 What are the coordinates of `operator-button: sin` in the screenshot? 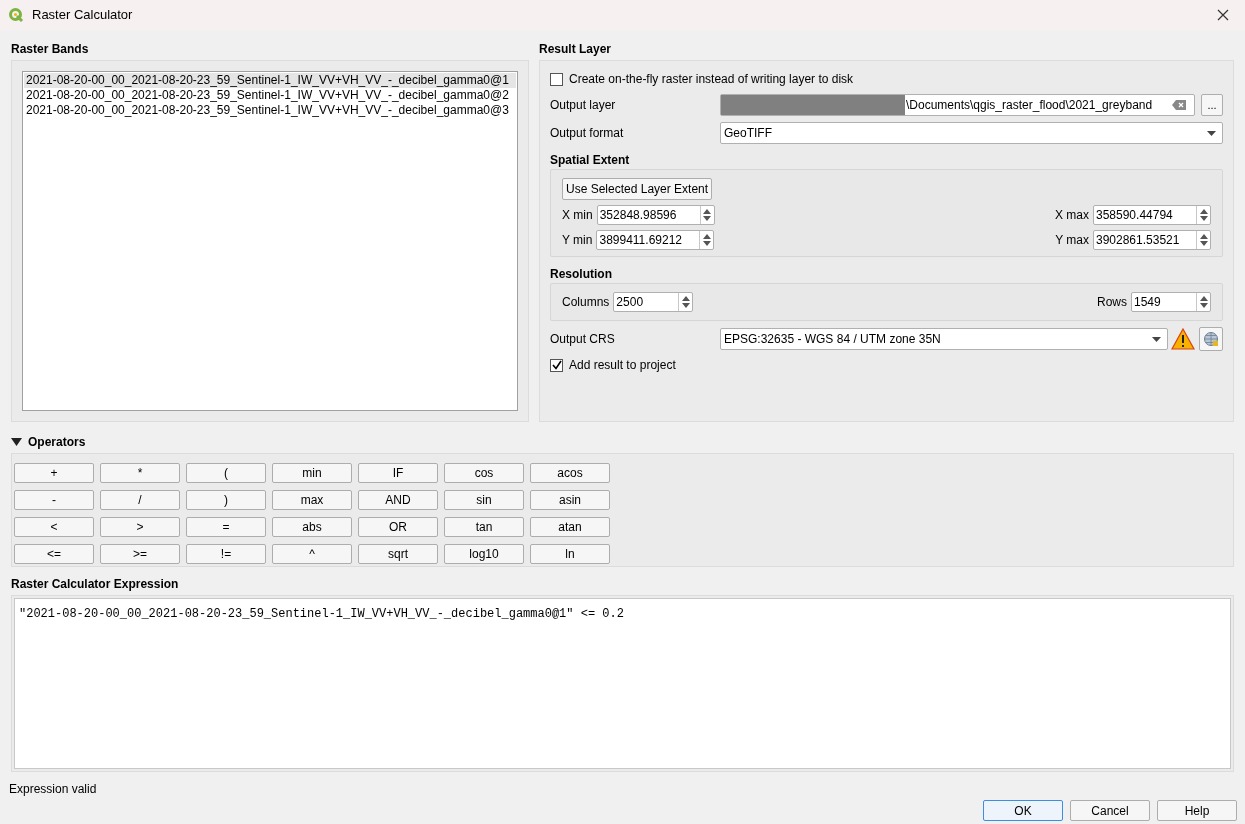 It's located at (484, 500).